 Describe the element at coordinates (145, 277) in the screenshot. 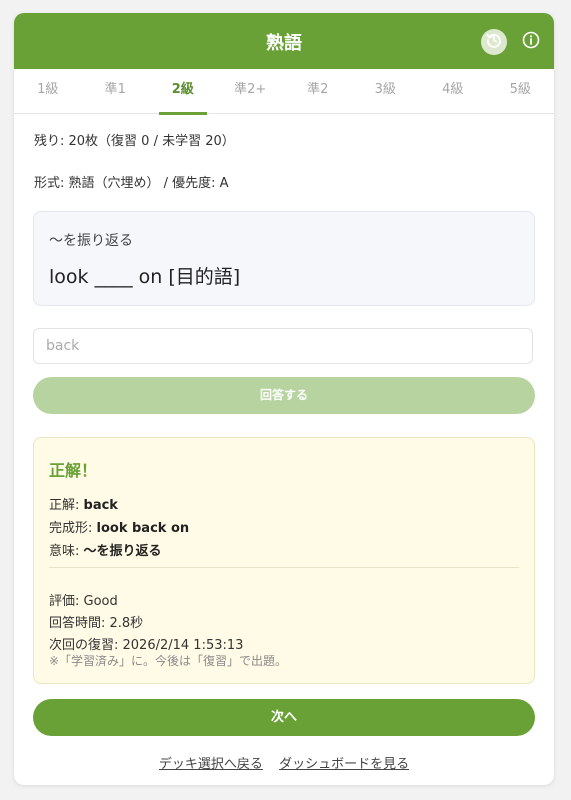

I see `prompt-phrase: look ____ on [目的語]` at that location.